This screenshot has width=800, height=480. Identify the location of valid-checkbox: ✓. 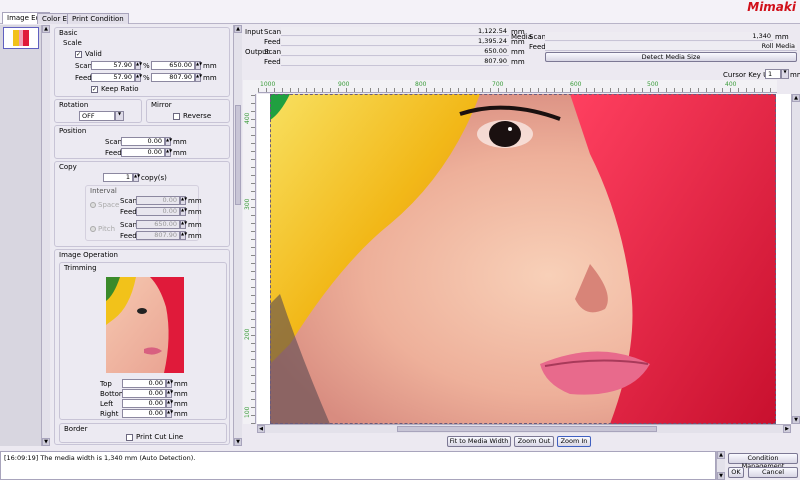
(78, 54).